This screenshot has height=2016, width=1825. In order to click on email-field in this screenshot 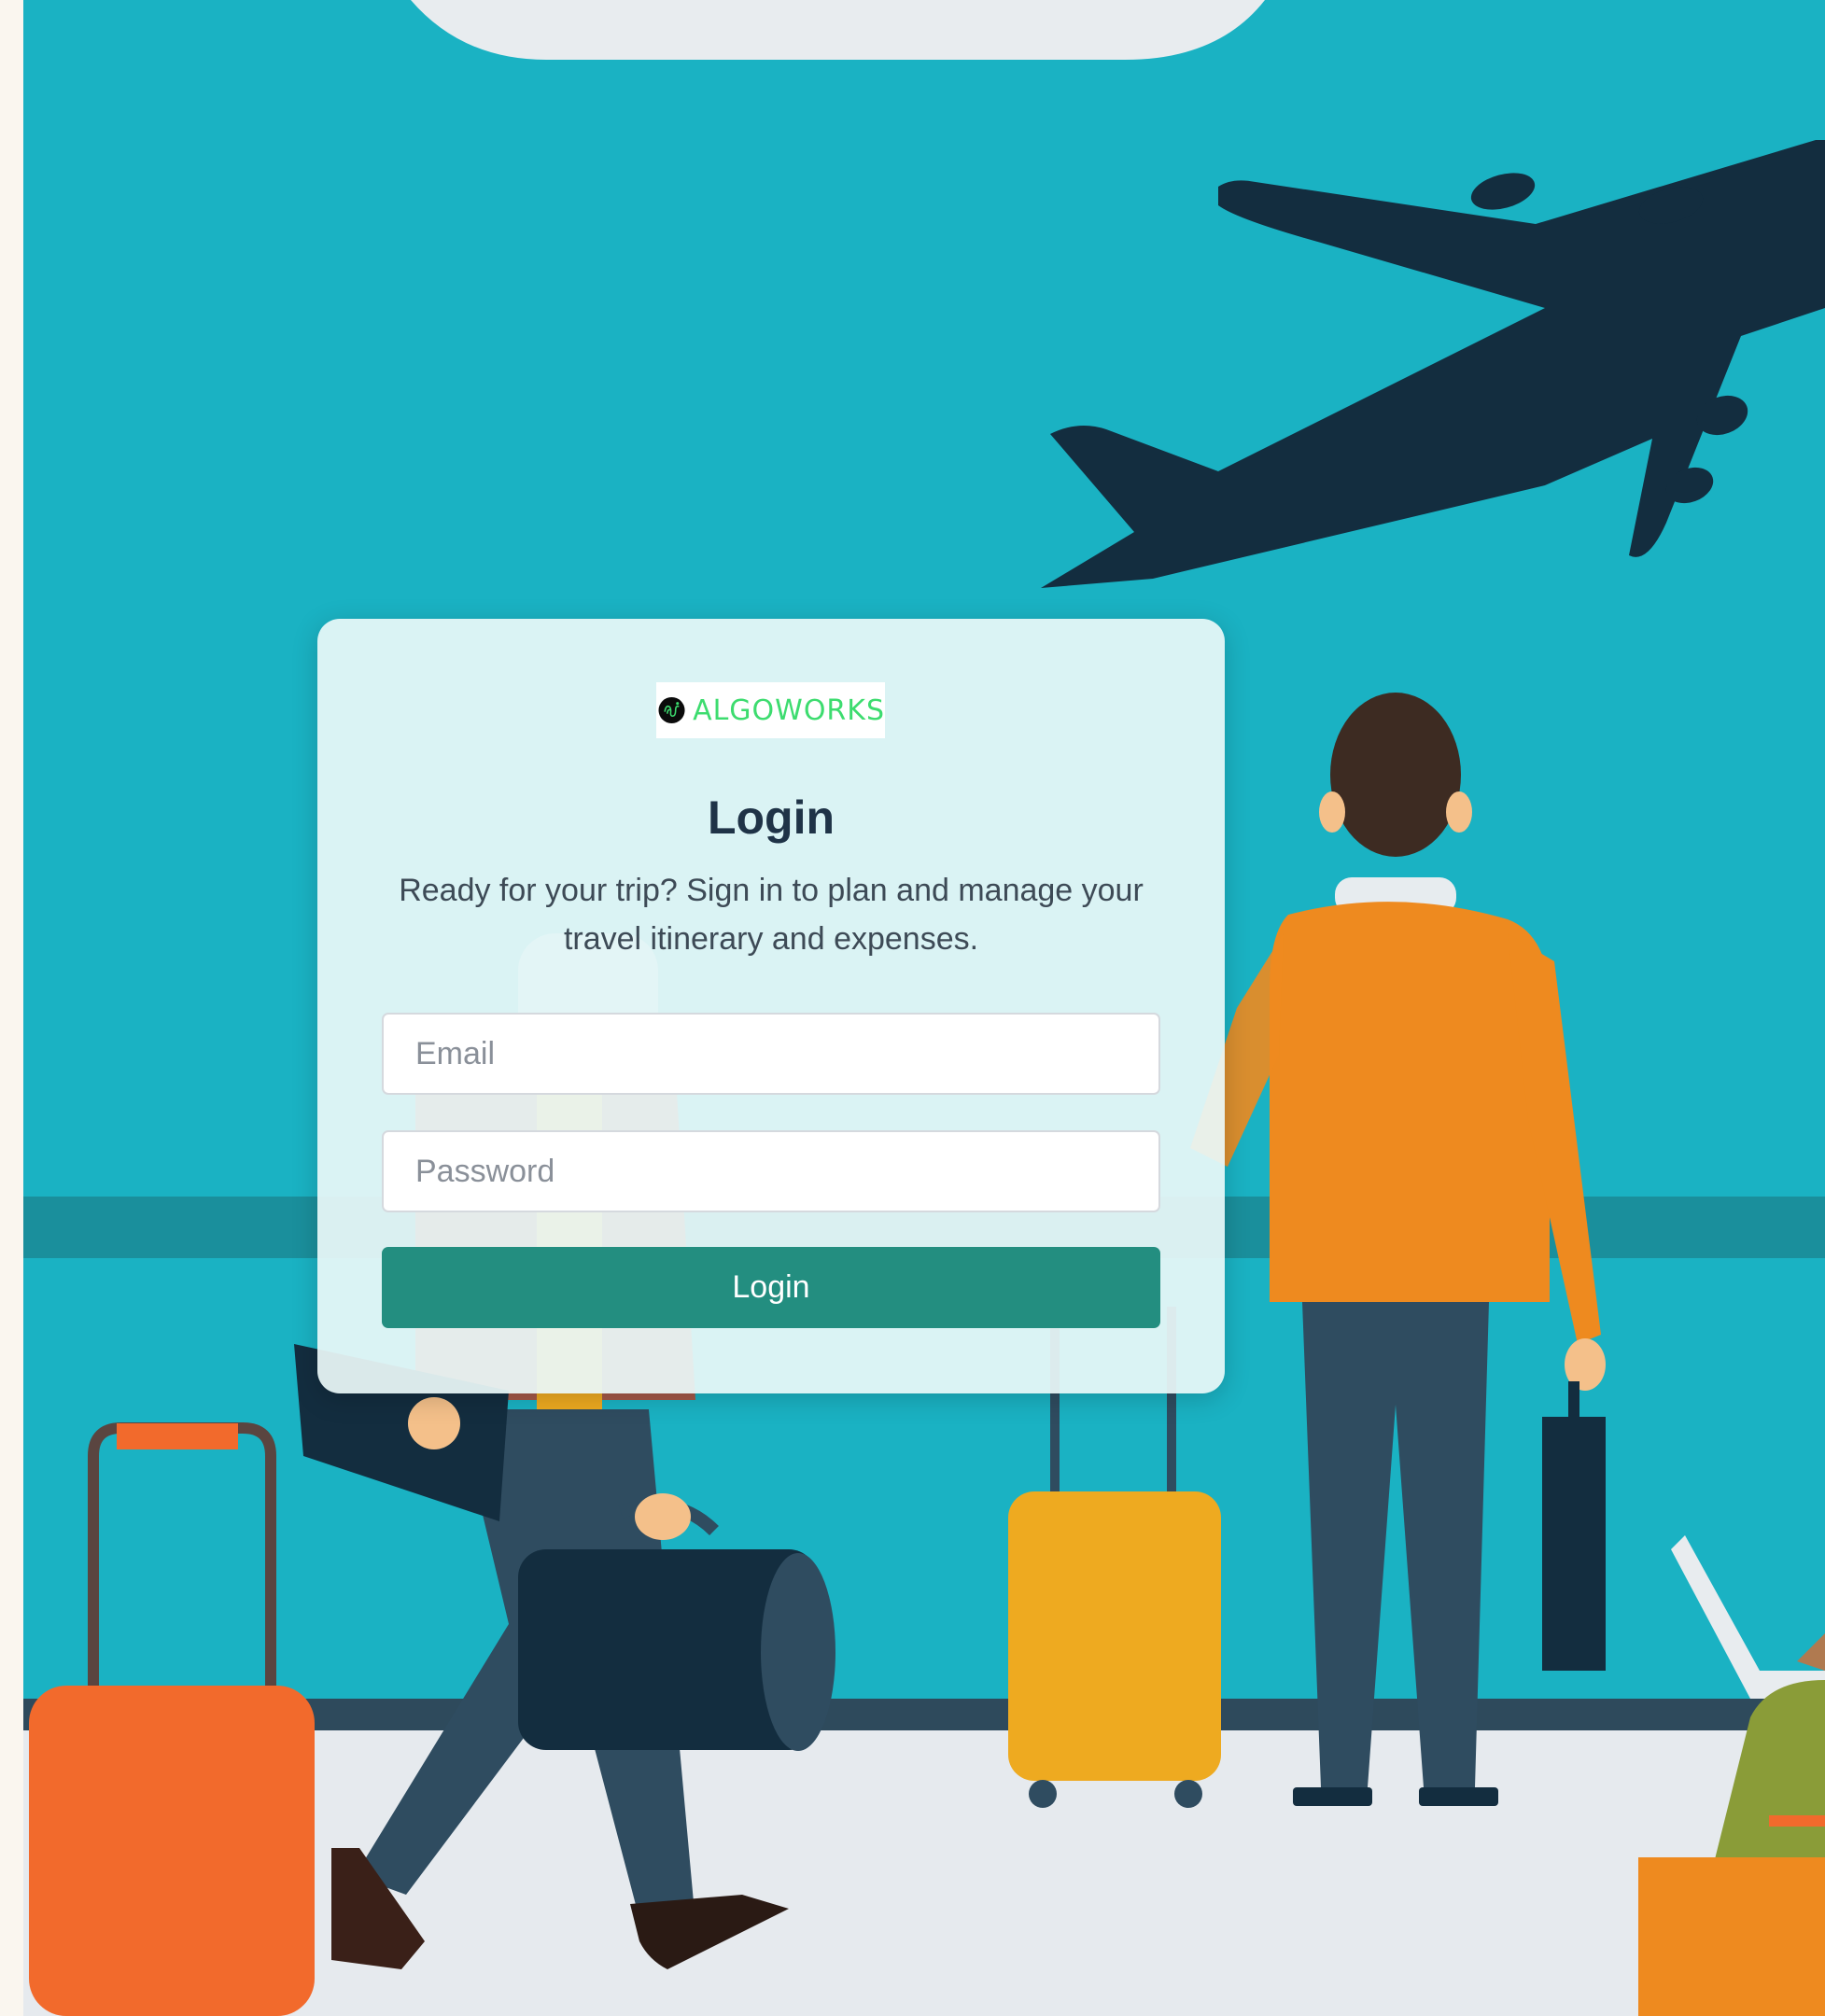, I will do `click(771, 1054)`.